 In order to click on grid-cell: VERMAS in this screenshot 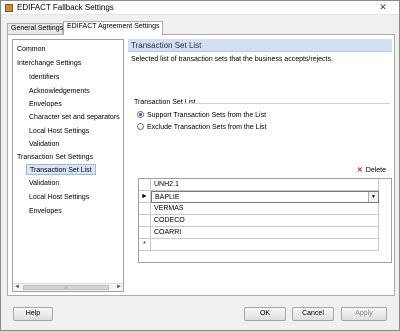, I will do `click(265, 209)`.